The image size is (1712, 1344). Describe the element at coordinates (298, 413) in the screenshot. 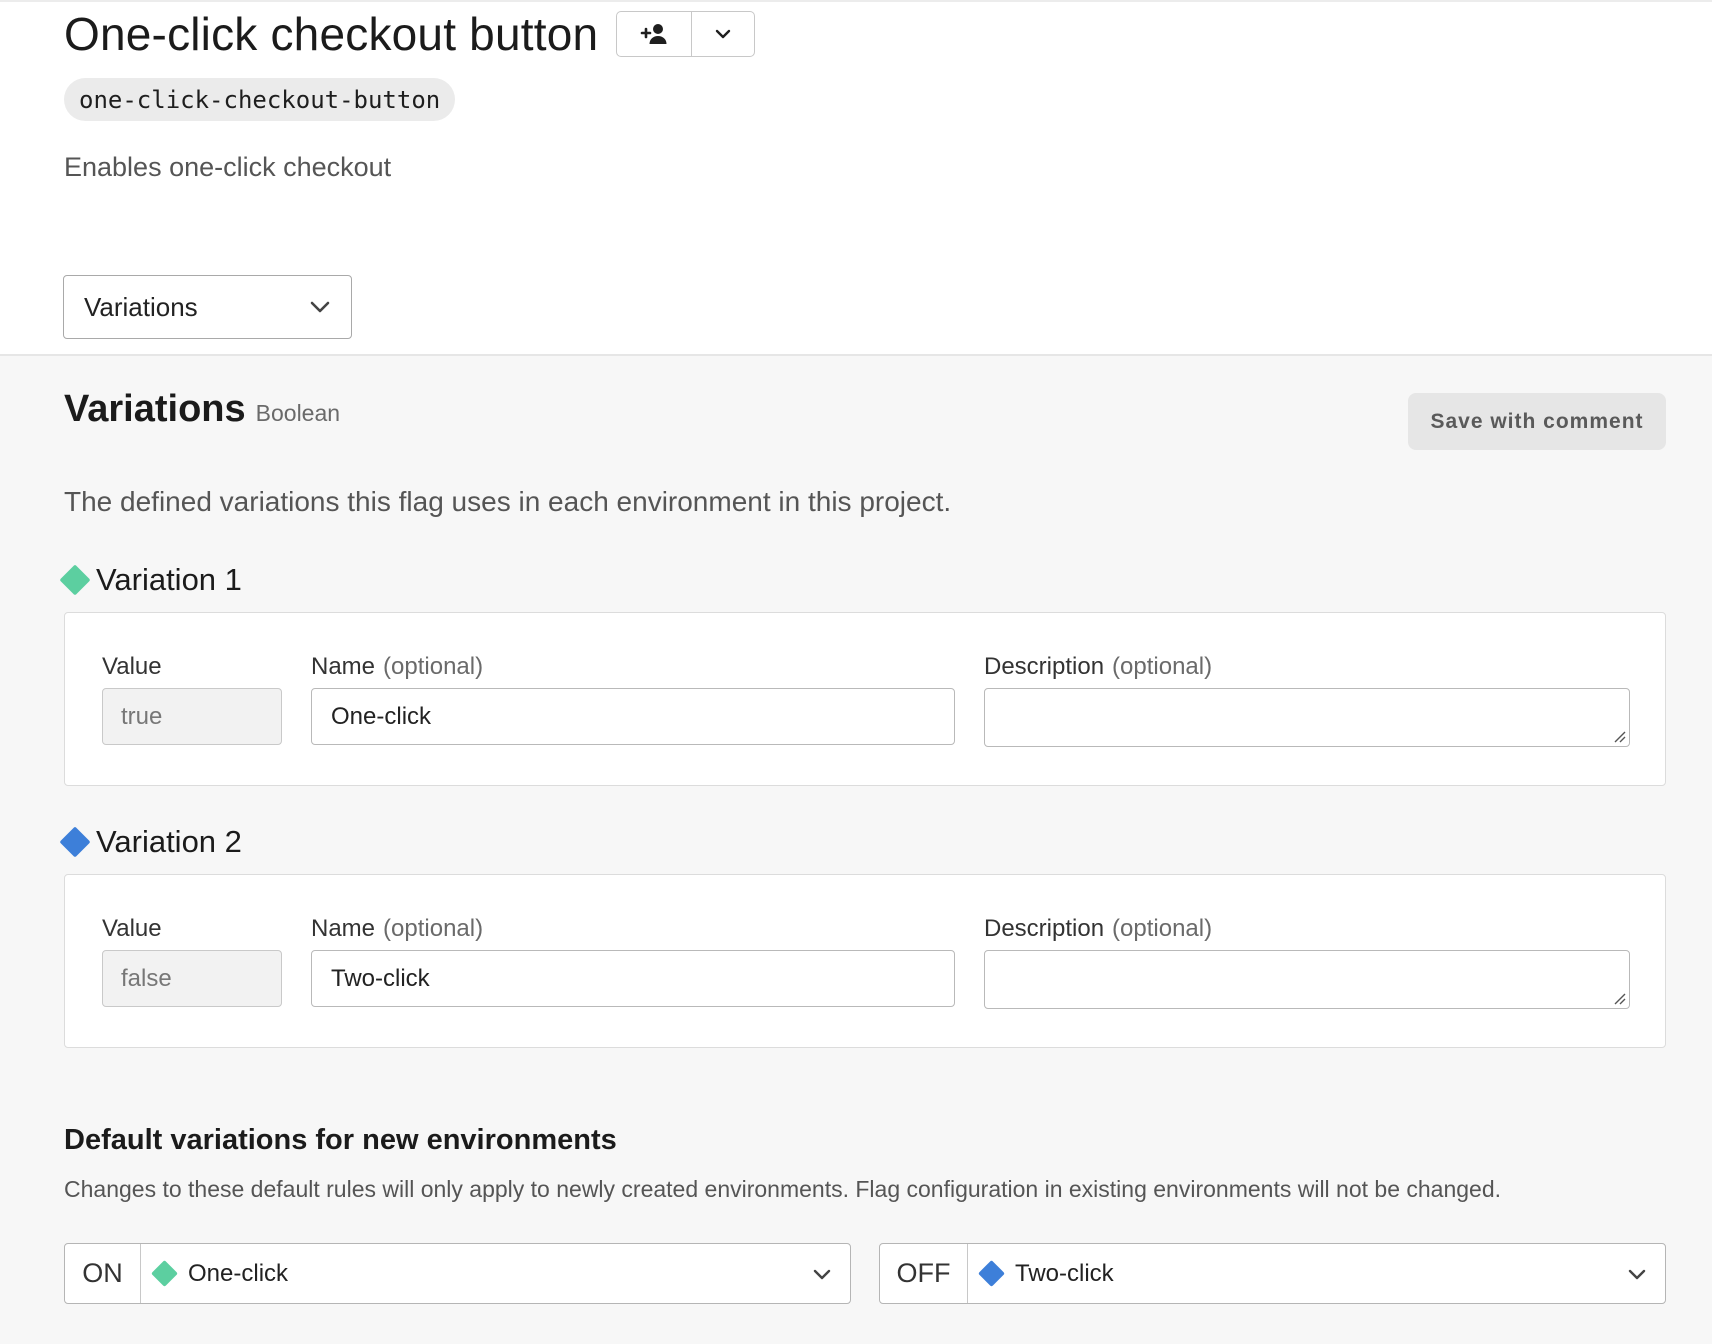

I see `flag-type-label: Boolean` at that location.